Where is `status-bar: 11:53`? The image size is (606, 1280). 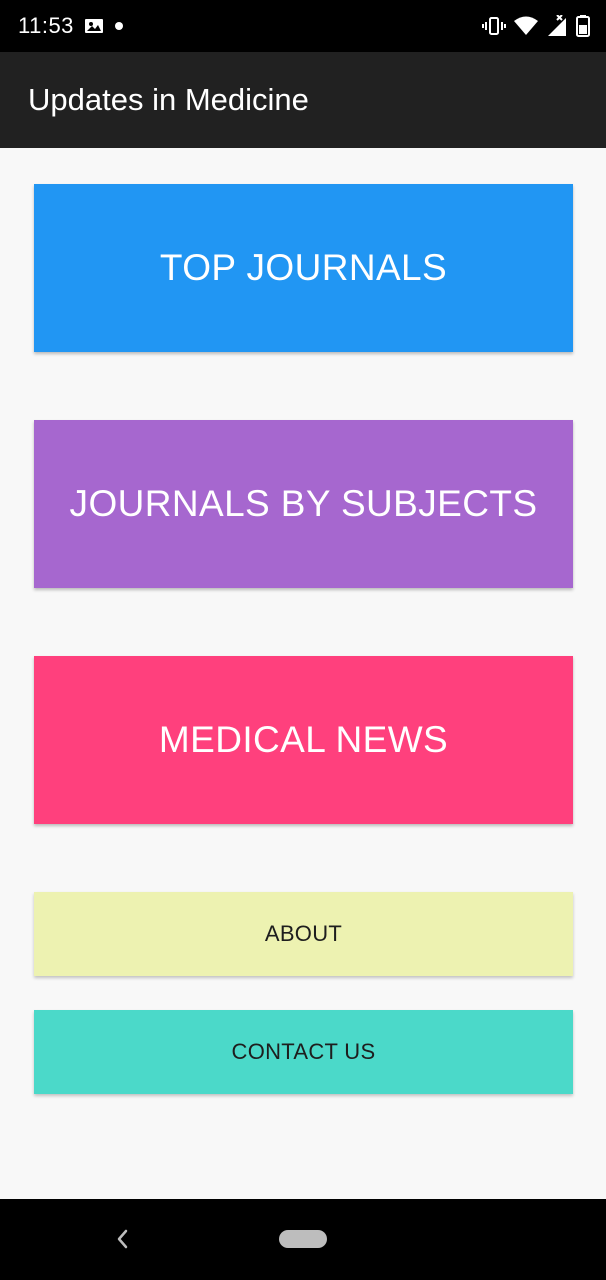 status-bar: 11:53 is located at coordinates (303, 26).